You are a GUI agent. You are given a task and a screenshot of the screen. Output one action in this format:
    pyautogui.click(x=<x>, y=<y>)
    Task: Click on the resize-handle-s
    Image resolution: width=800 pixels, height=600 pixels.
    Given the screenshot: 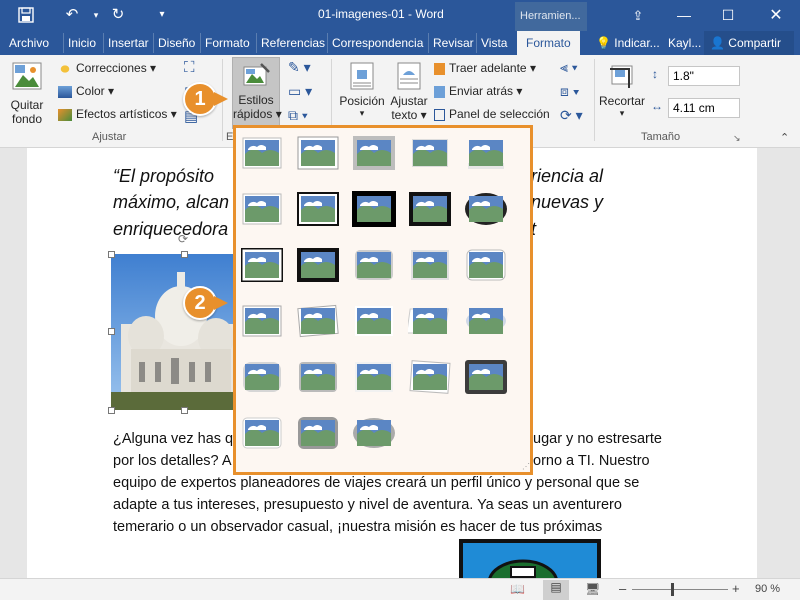 What is the action you would take?
    pyautogui.click(x=184, y=410)
    